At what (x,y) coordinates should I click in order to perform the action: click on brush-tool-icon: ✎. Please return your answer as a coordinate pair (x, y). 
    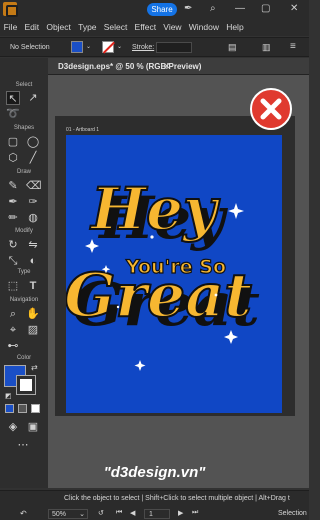
    Looking at the image, I should click on (13, 186).